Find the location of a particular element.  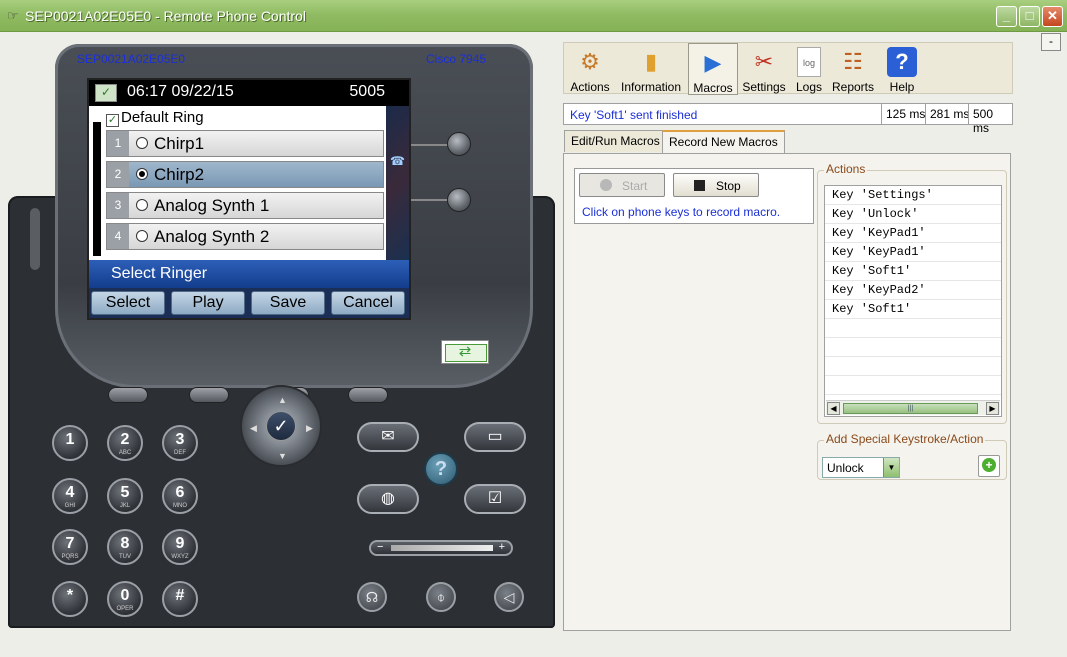

timing-cell-3: 500 ms is located at coordinates (990, 119).